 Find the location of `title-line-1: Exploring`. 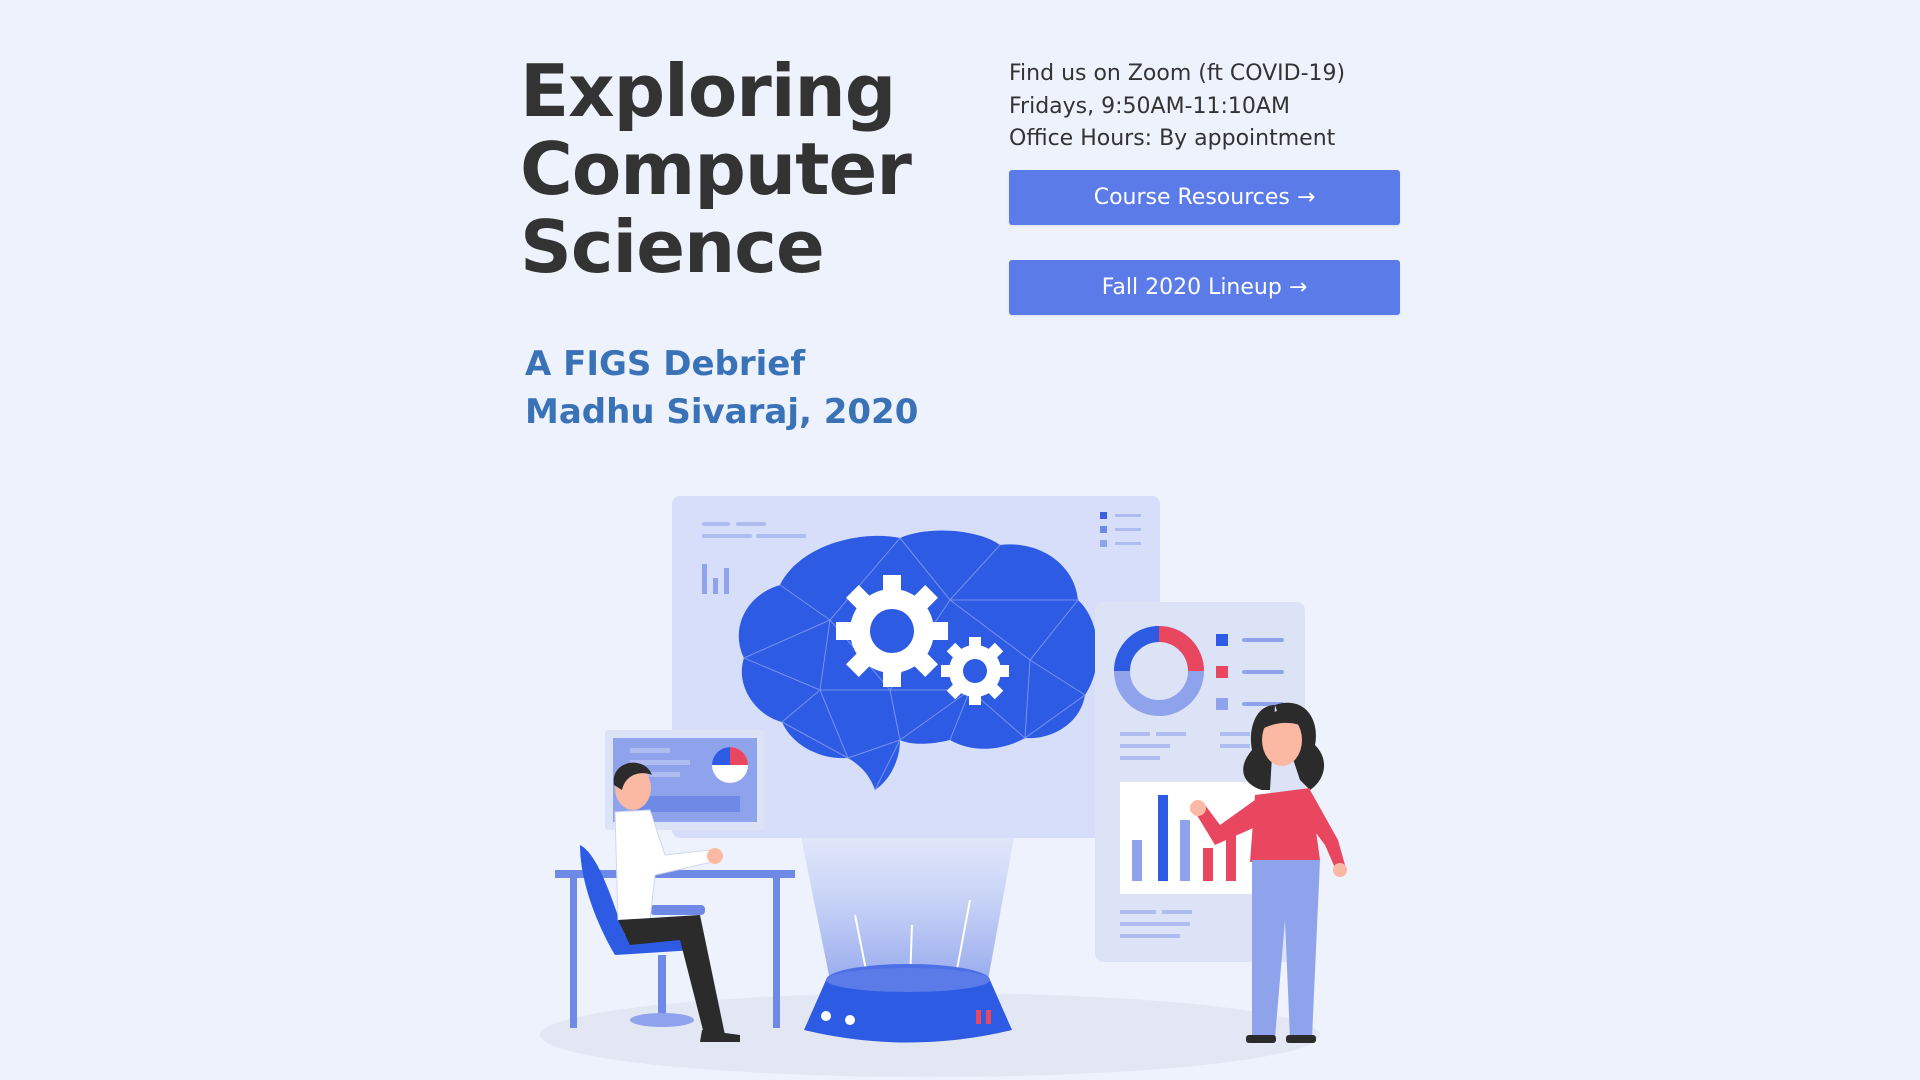

title-line-1: Exploring is located at coordinates (708, 91).